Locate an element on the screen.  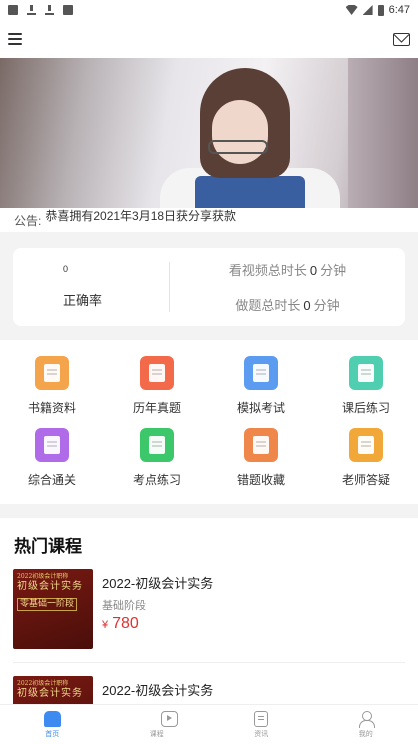
tab-home: 首页 is located at coordinates (52, 724).